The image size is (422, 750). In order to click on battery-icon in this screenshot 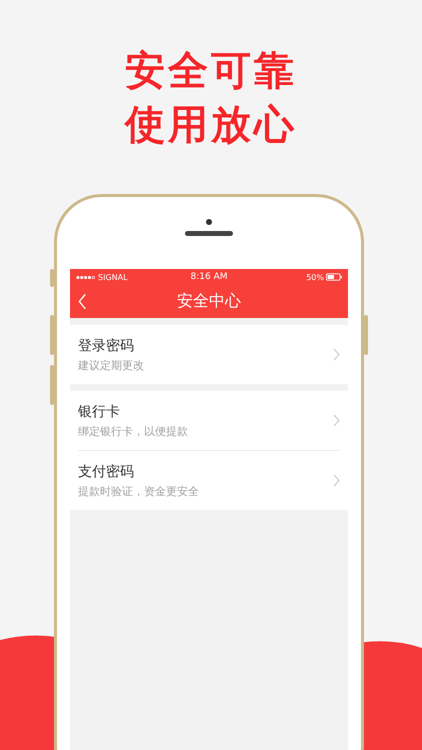, I will do `click(334, 277)`.